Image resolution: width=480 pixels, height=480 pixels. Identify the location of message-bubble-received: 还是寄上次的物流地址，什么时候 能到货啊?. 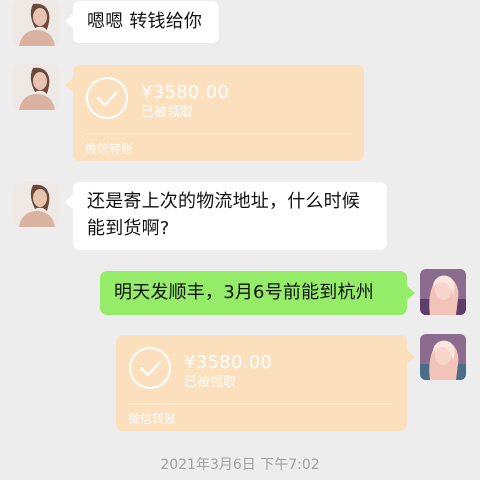
(230, 216).